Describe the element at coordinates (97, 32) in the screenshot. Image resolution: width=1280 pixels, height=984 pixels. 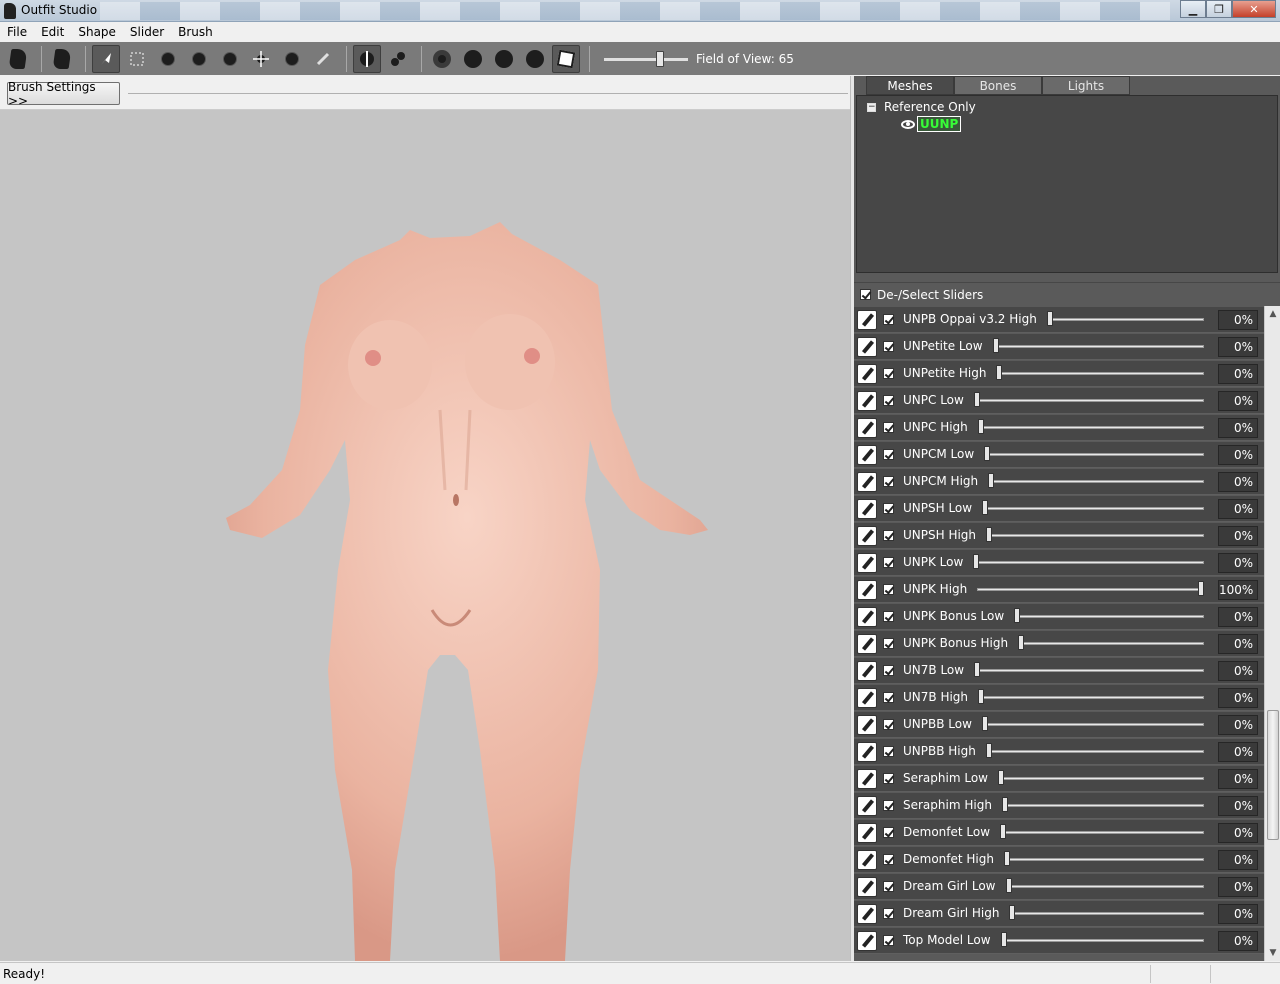
I see `menu-shape: Shape` at that location.